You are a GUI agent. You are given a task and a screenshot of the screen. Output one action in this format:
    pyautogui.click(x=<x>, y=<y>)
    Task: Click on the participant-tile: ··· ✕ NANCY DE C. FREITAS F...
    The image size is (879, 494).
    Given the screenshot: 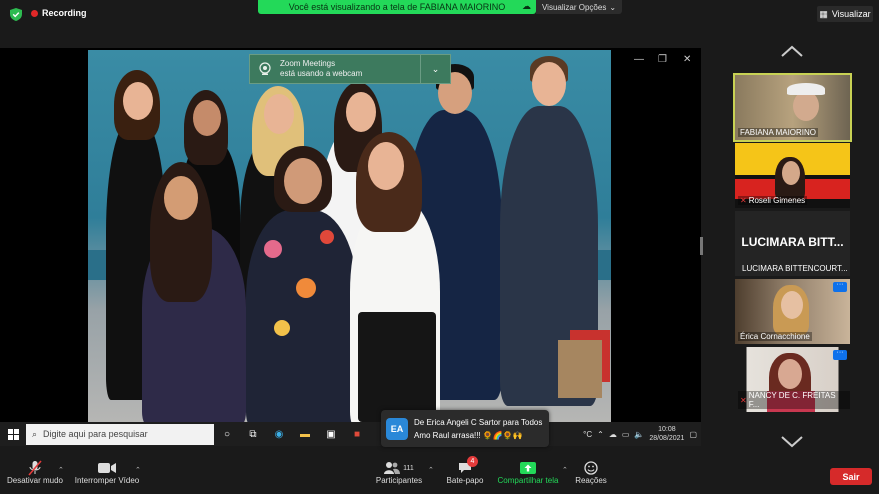 What is the action you would take?
    pyautogui.click(x=792, y=379)
    